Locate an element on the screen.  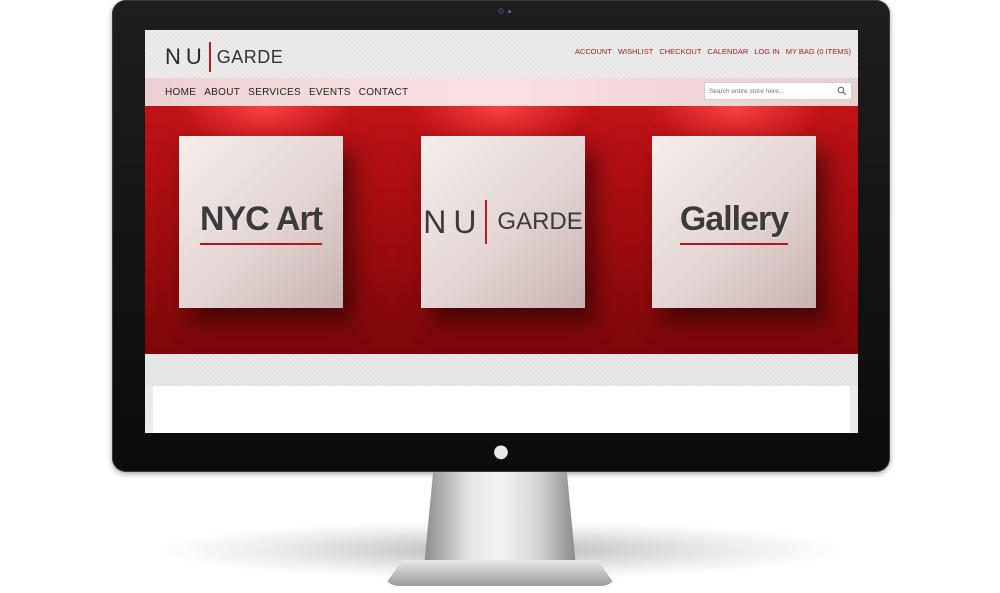
site-logo: NU GARDE is located at coordinates (224, 57).